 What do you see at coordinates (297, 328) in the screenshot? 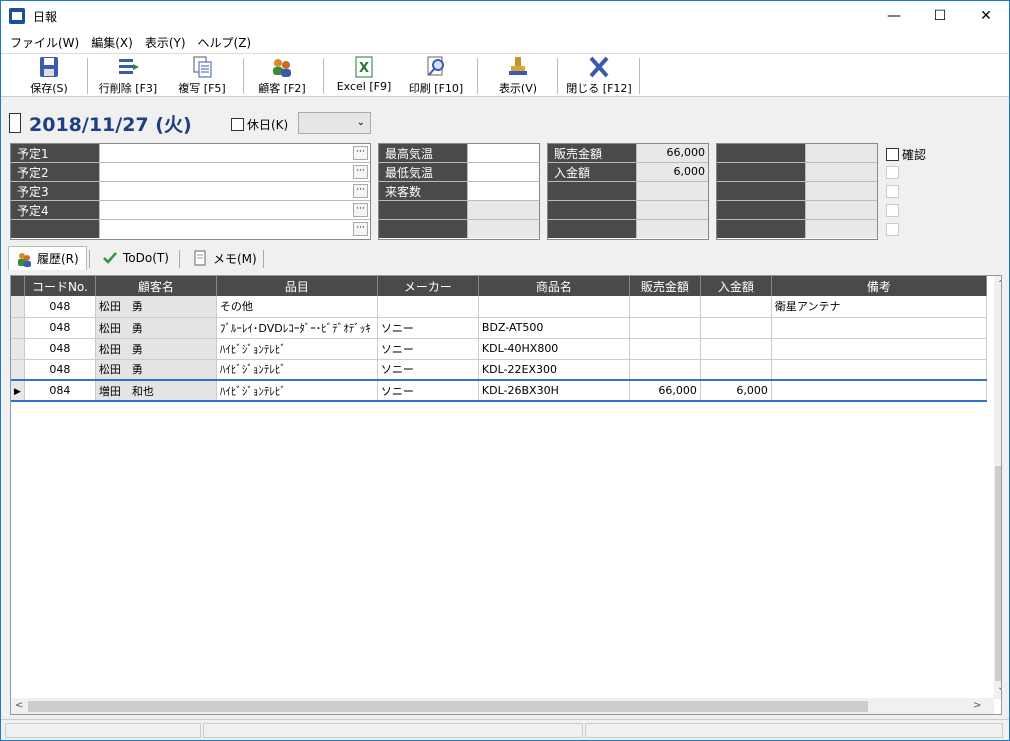
I see `cell-item: ﾌﾞﾙｰﾚｲ･DVDﾚｺｰﾀﾞｰ･ﾋﾞﾃﾞｵﾃﾞｯｷ` at bounding box center [297, 328].